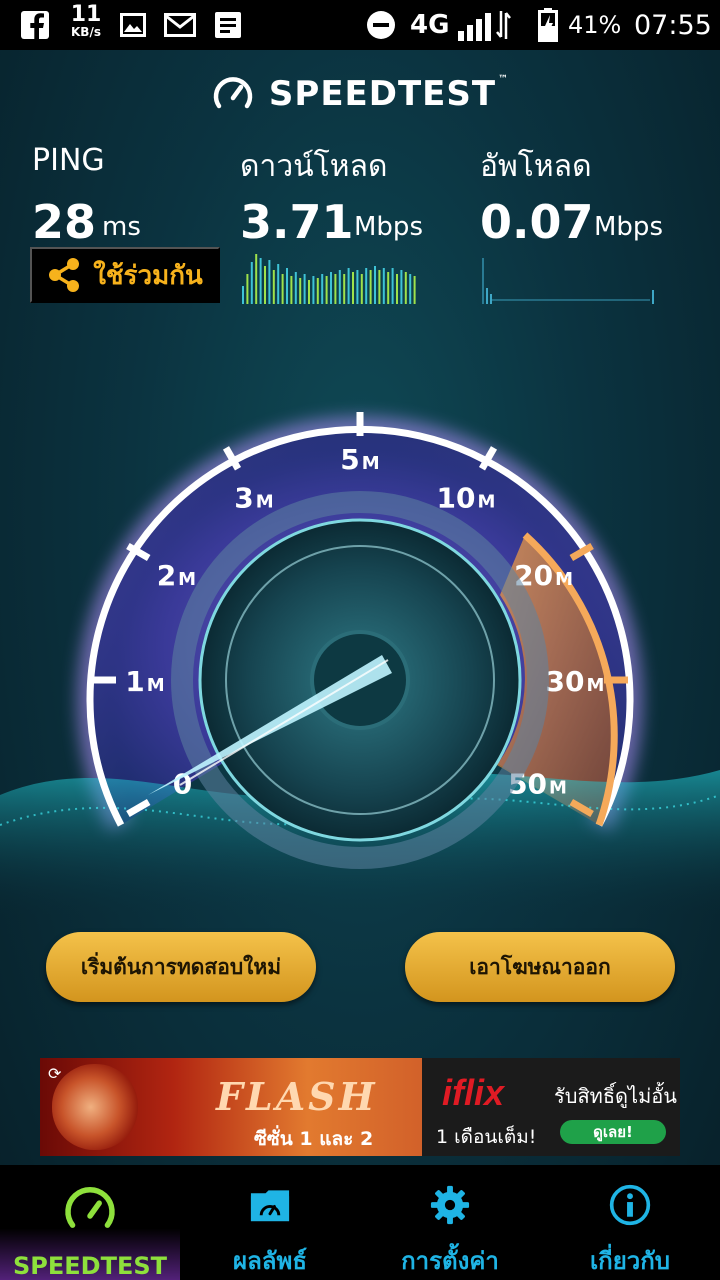 Image resolution: width=720 pixels, height=1280 pixels. I want to click on ad-cta-button: ดูเลย!, so click(613, 1132).